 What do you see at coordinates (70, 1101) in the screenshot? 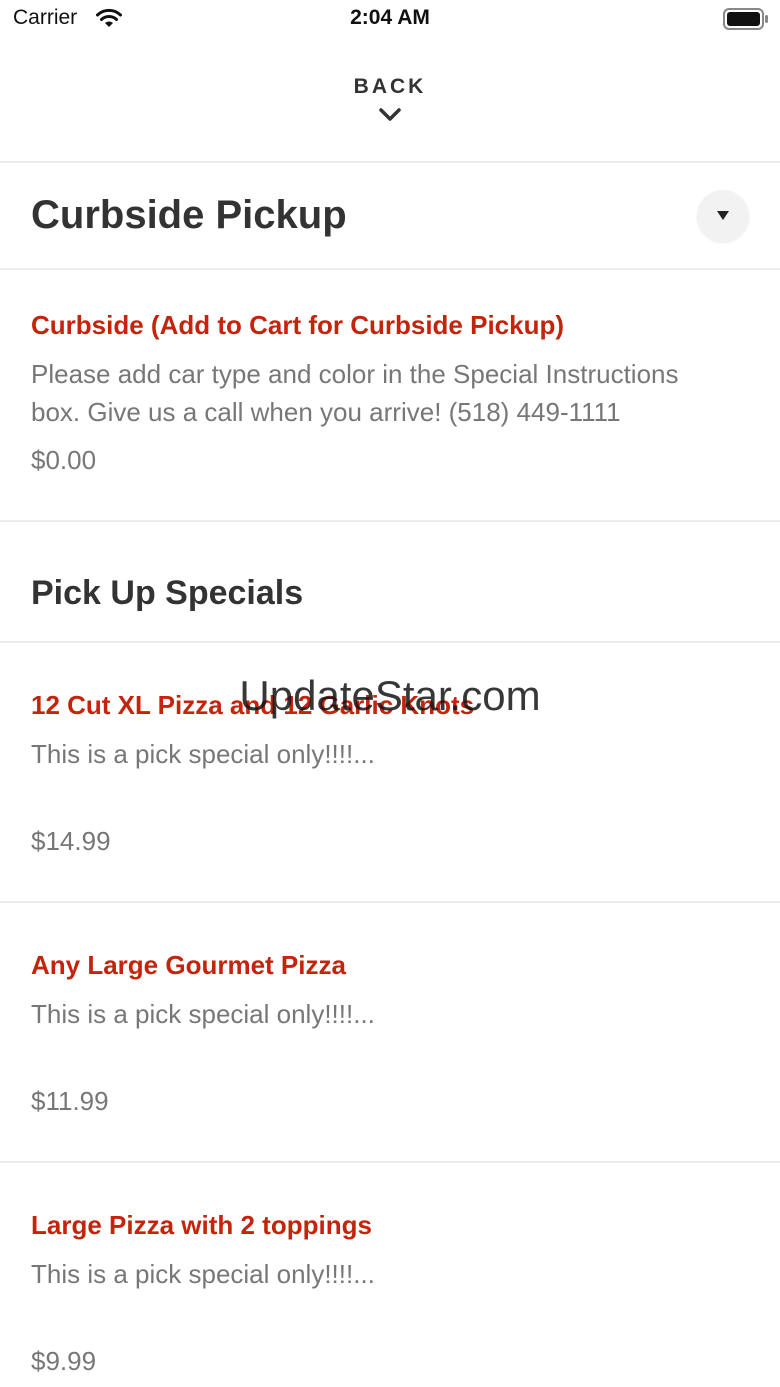
I see `item-price: $11.99` at bounding box center [70, 1101].